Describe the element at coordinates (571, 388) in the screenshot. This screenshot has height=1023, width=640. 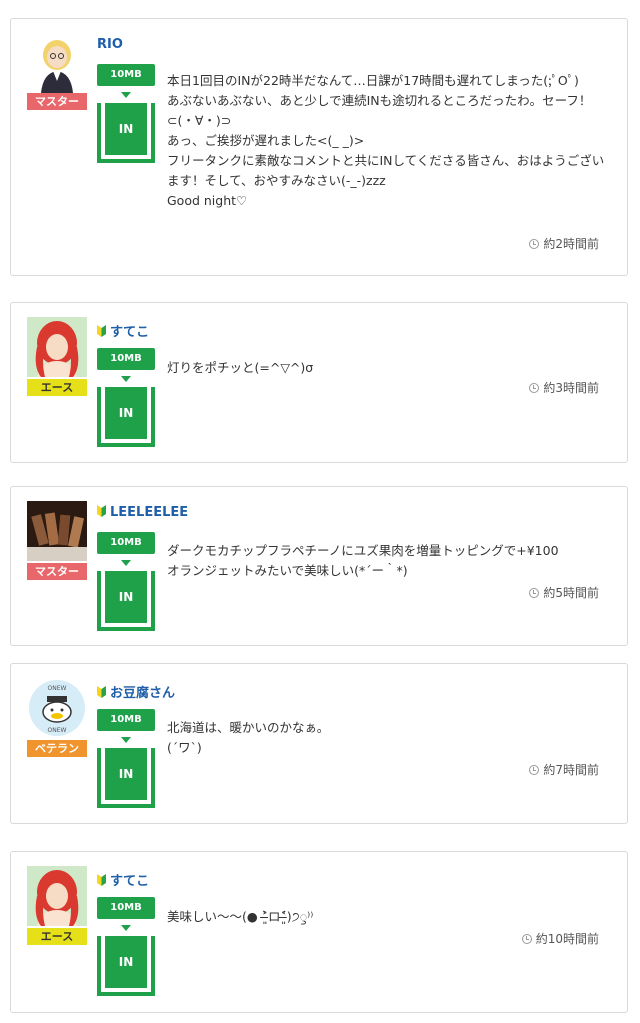
I see `post-time-text: 約3時間前` at that location.